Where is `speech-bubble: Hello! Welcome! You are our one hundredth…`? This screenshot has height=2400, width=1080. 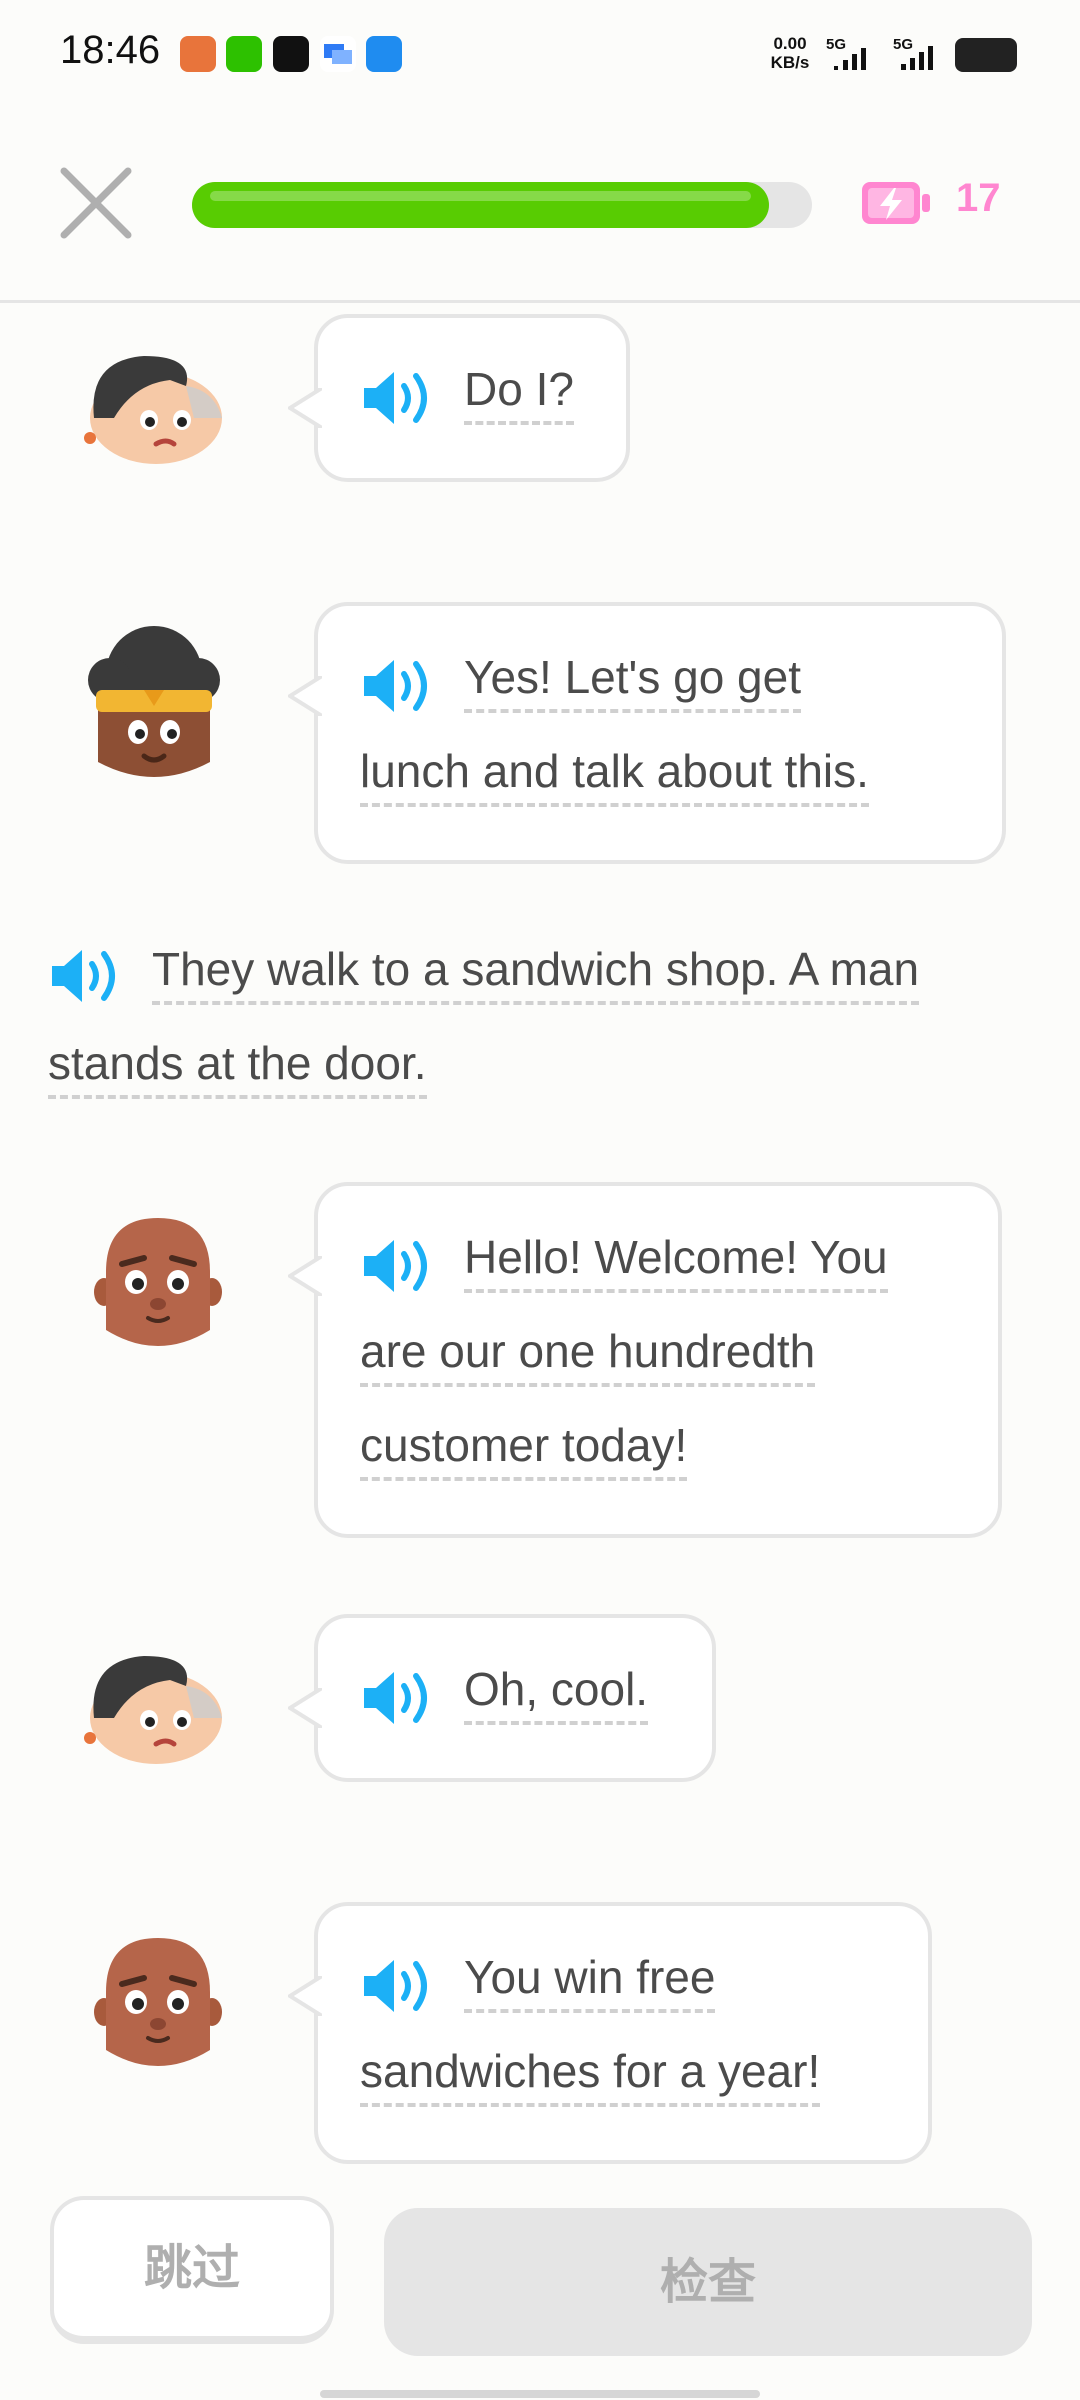
speech-bubble: Hello! Welcome! You are our one hundredth… is located at coordinates (645, 1360).